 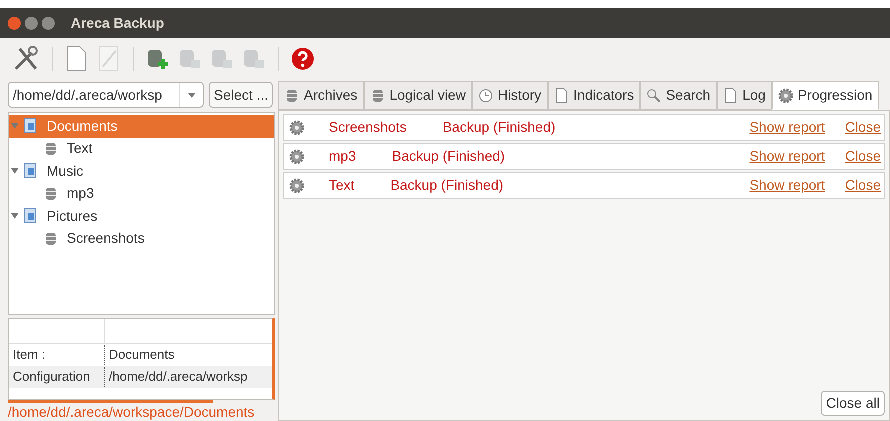 What do you see at coordinates (48, 23) in the screenshot?
I see `maximize-button` at bounding box center [48, 23].